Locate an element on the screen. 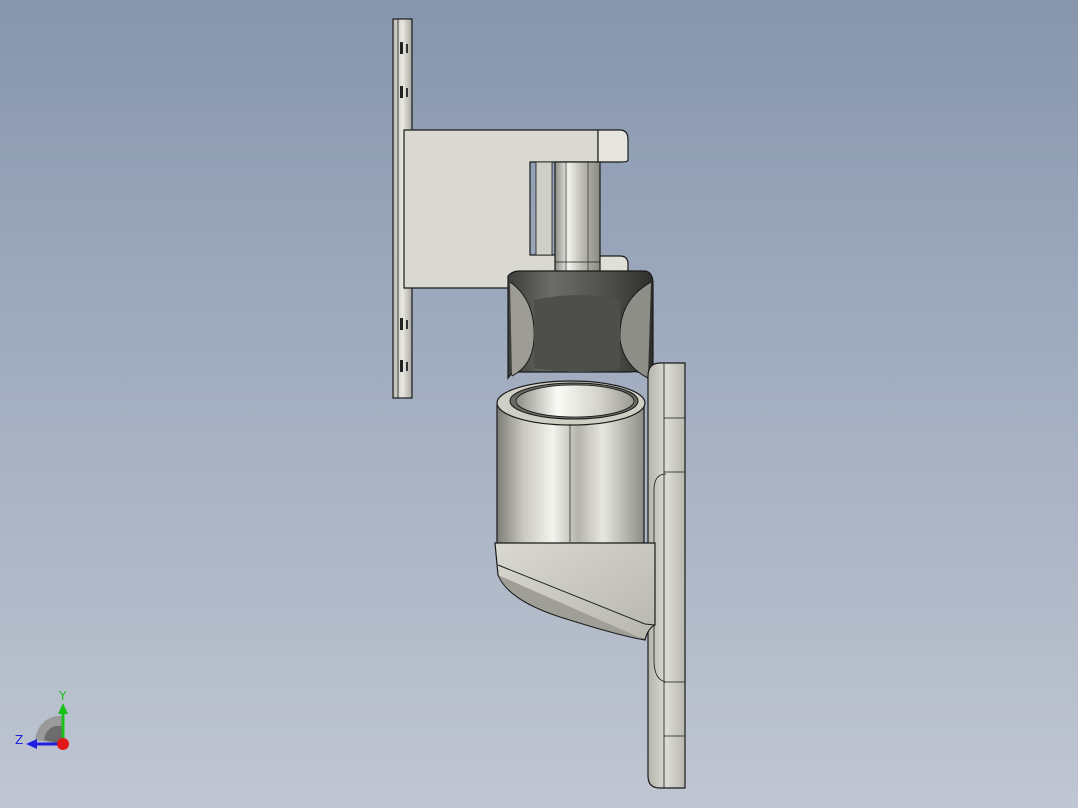  y-axis-arrow-icon is located at coordinates (63, 708).